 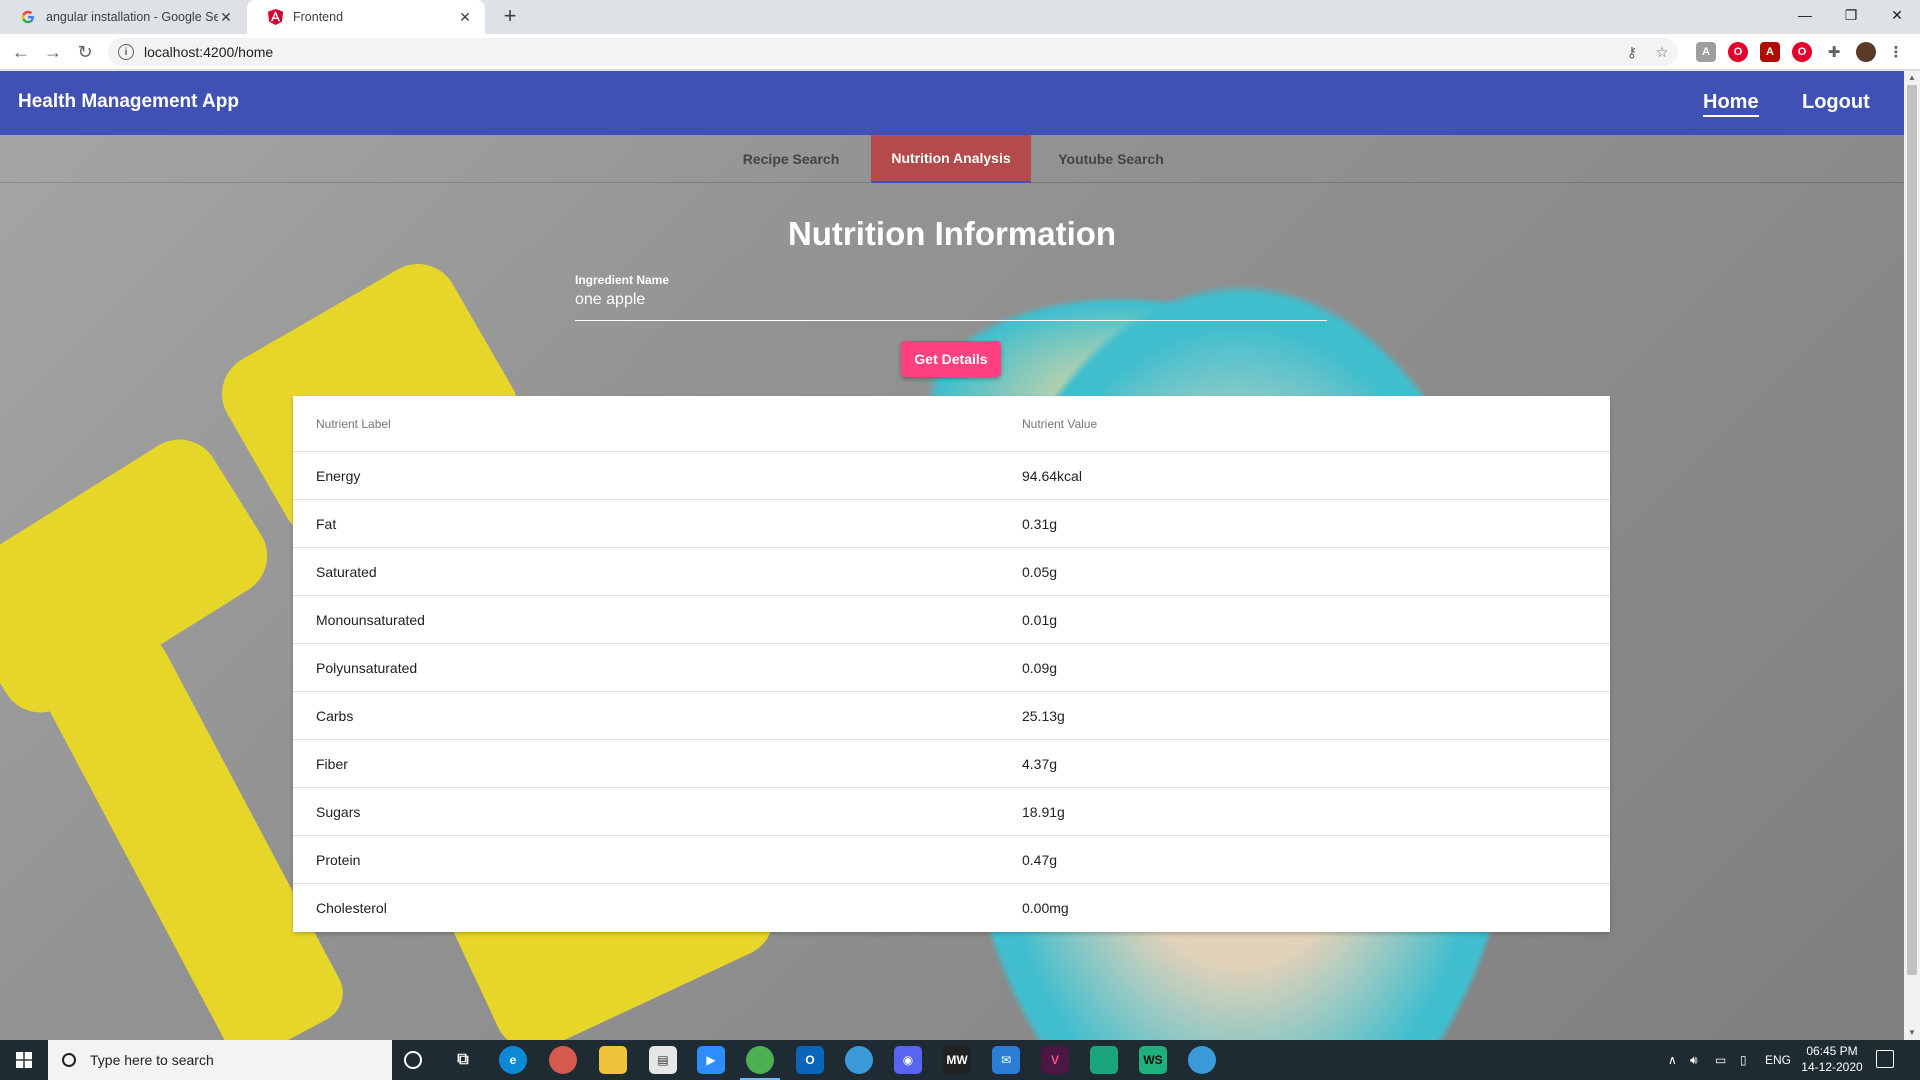 What do you see at coordinates (510, 17) in the screenshot?
I see `new-tab-button: +` at bounding box center [510, 17].